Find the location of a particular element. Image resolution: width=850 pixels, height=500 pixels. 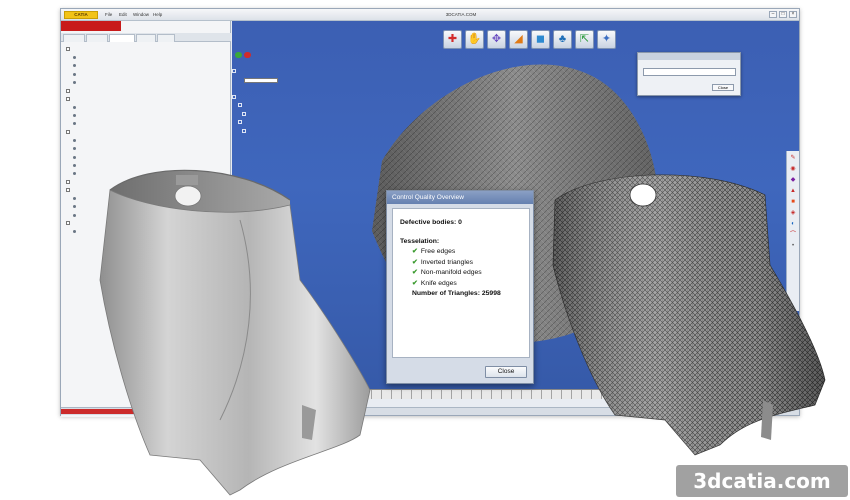

menu-help: Help is located at coordinates (157, 15).